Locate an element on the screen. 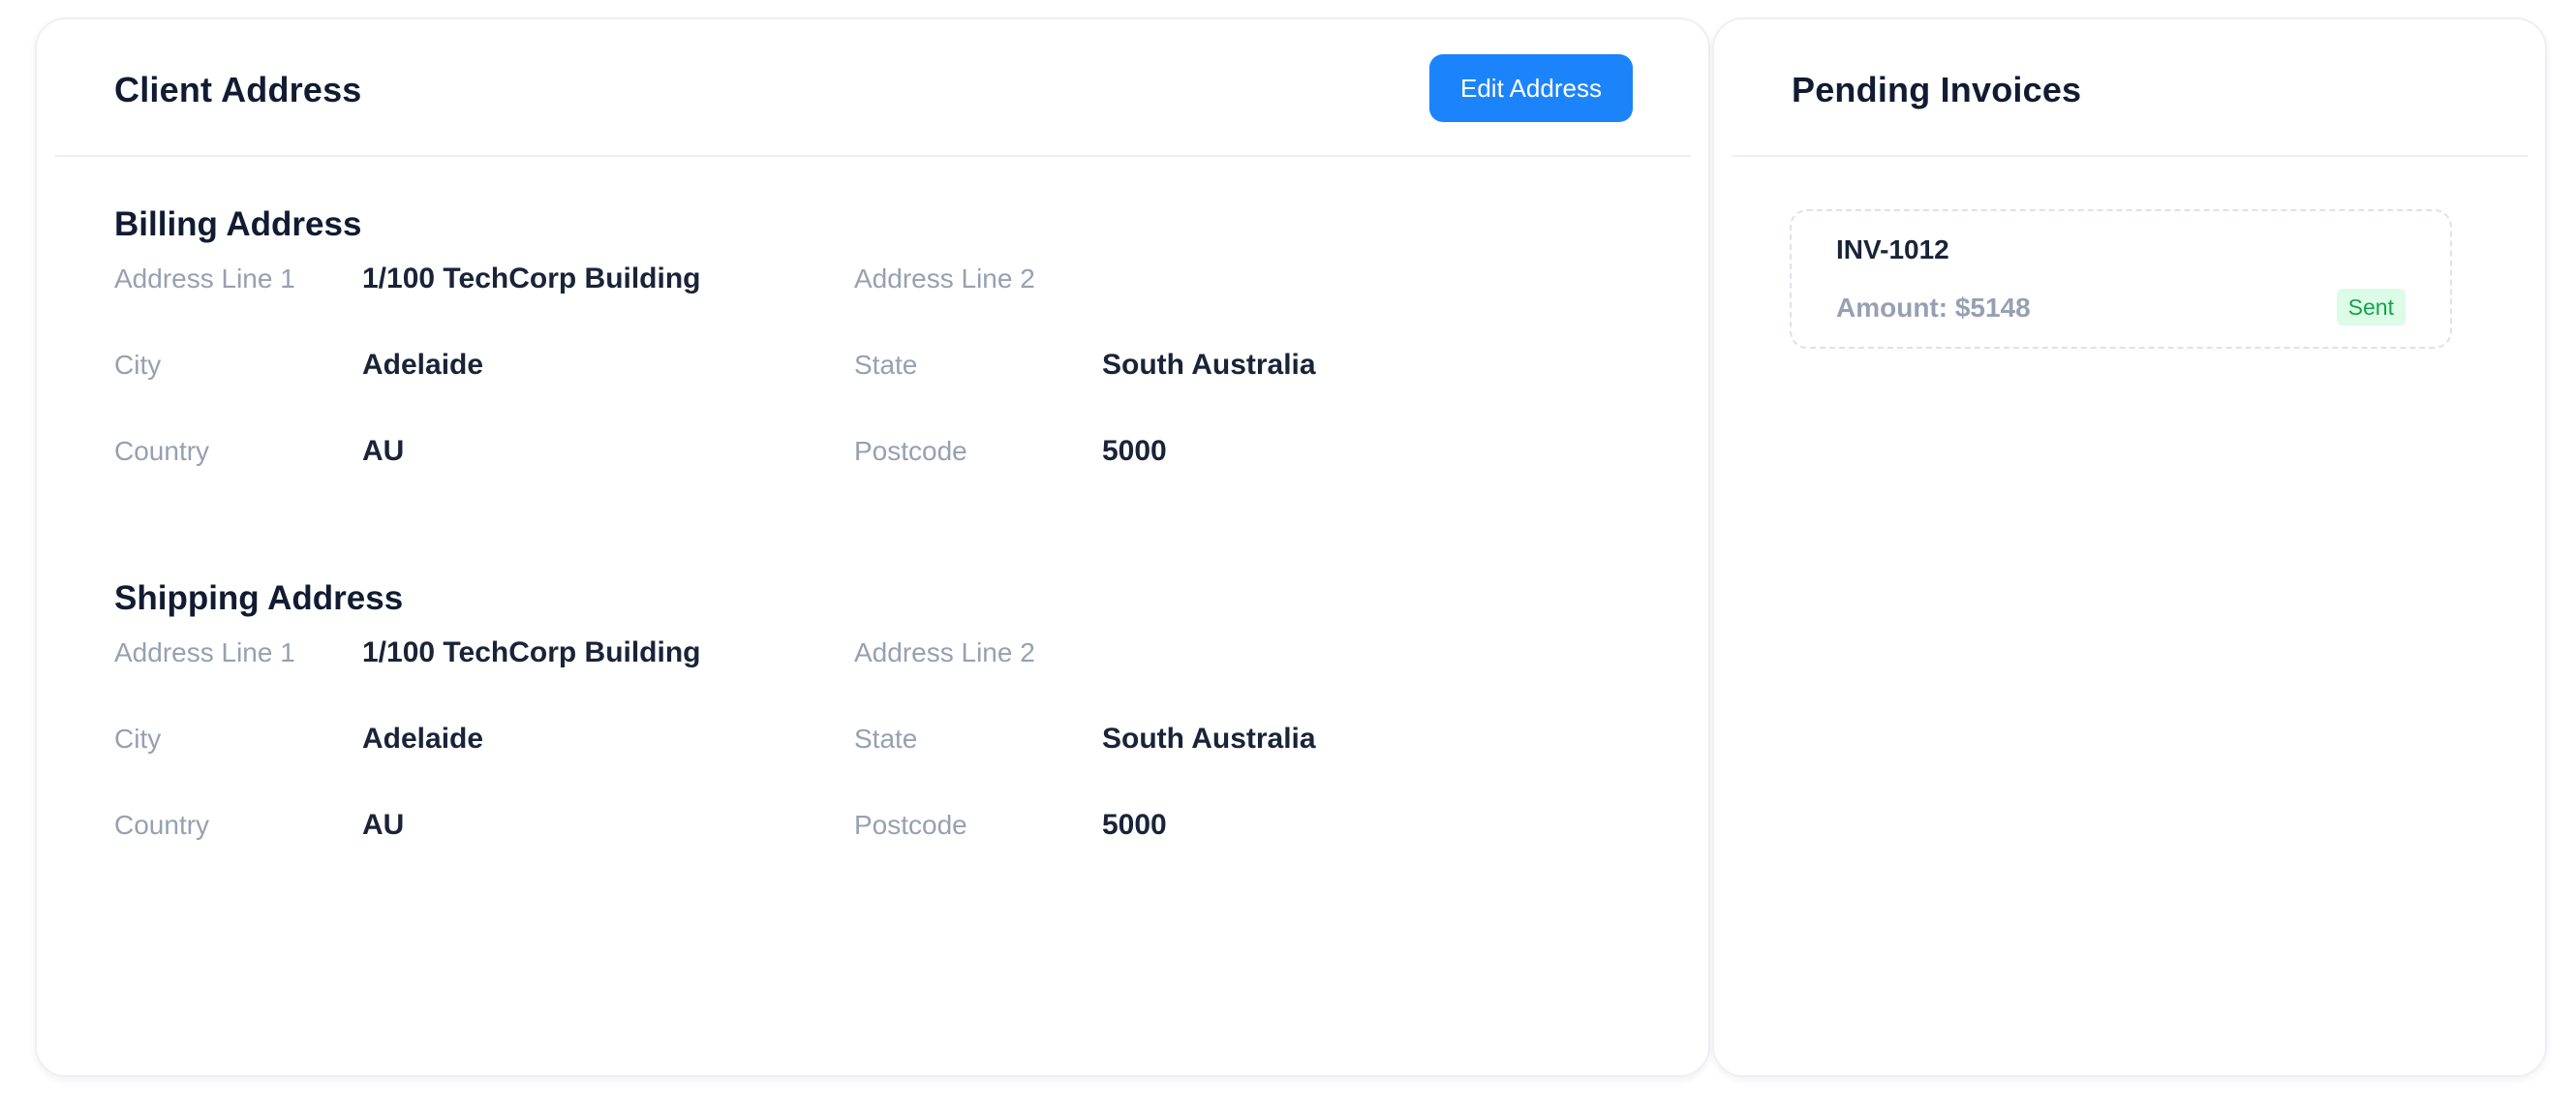 The image size is (2576, 1114). billing-state-label: State is located at coordinates (886, 365).